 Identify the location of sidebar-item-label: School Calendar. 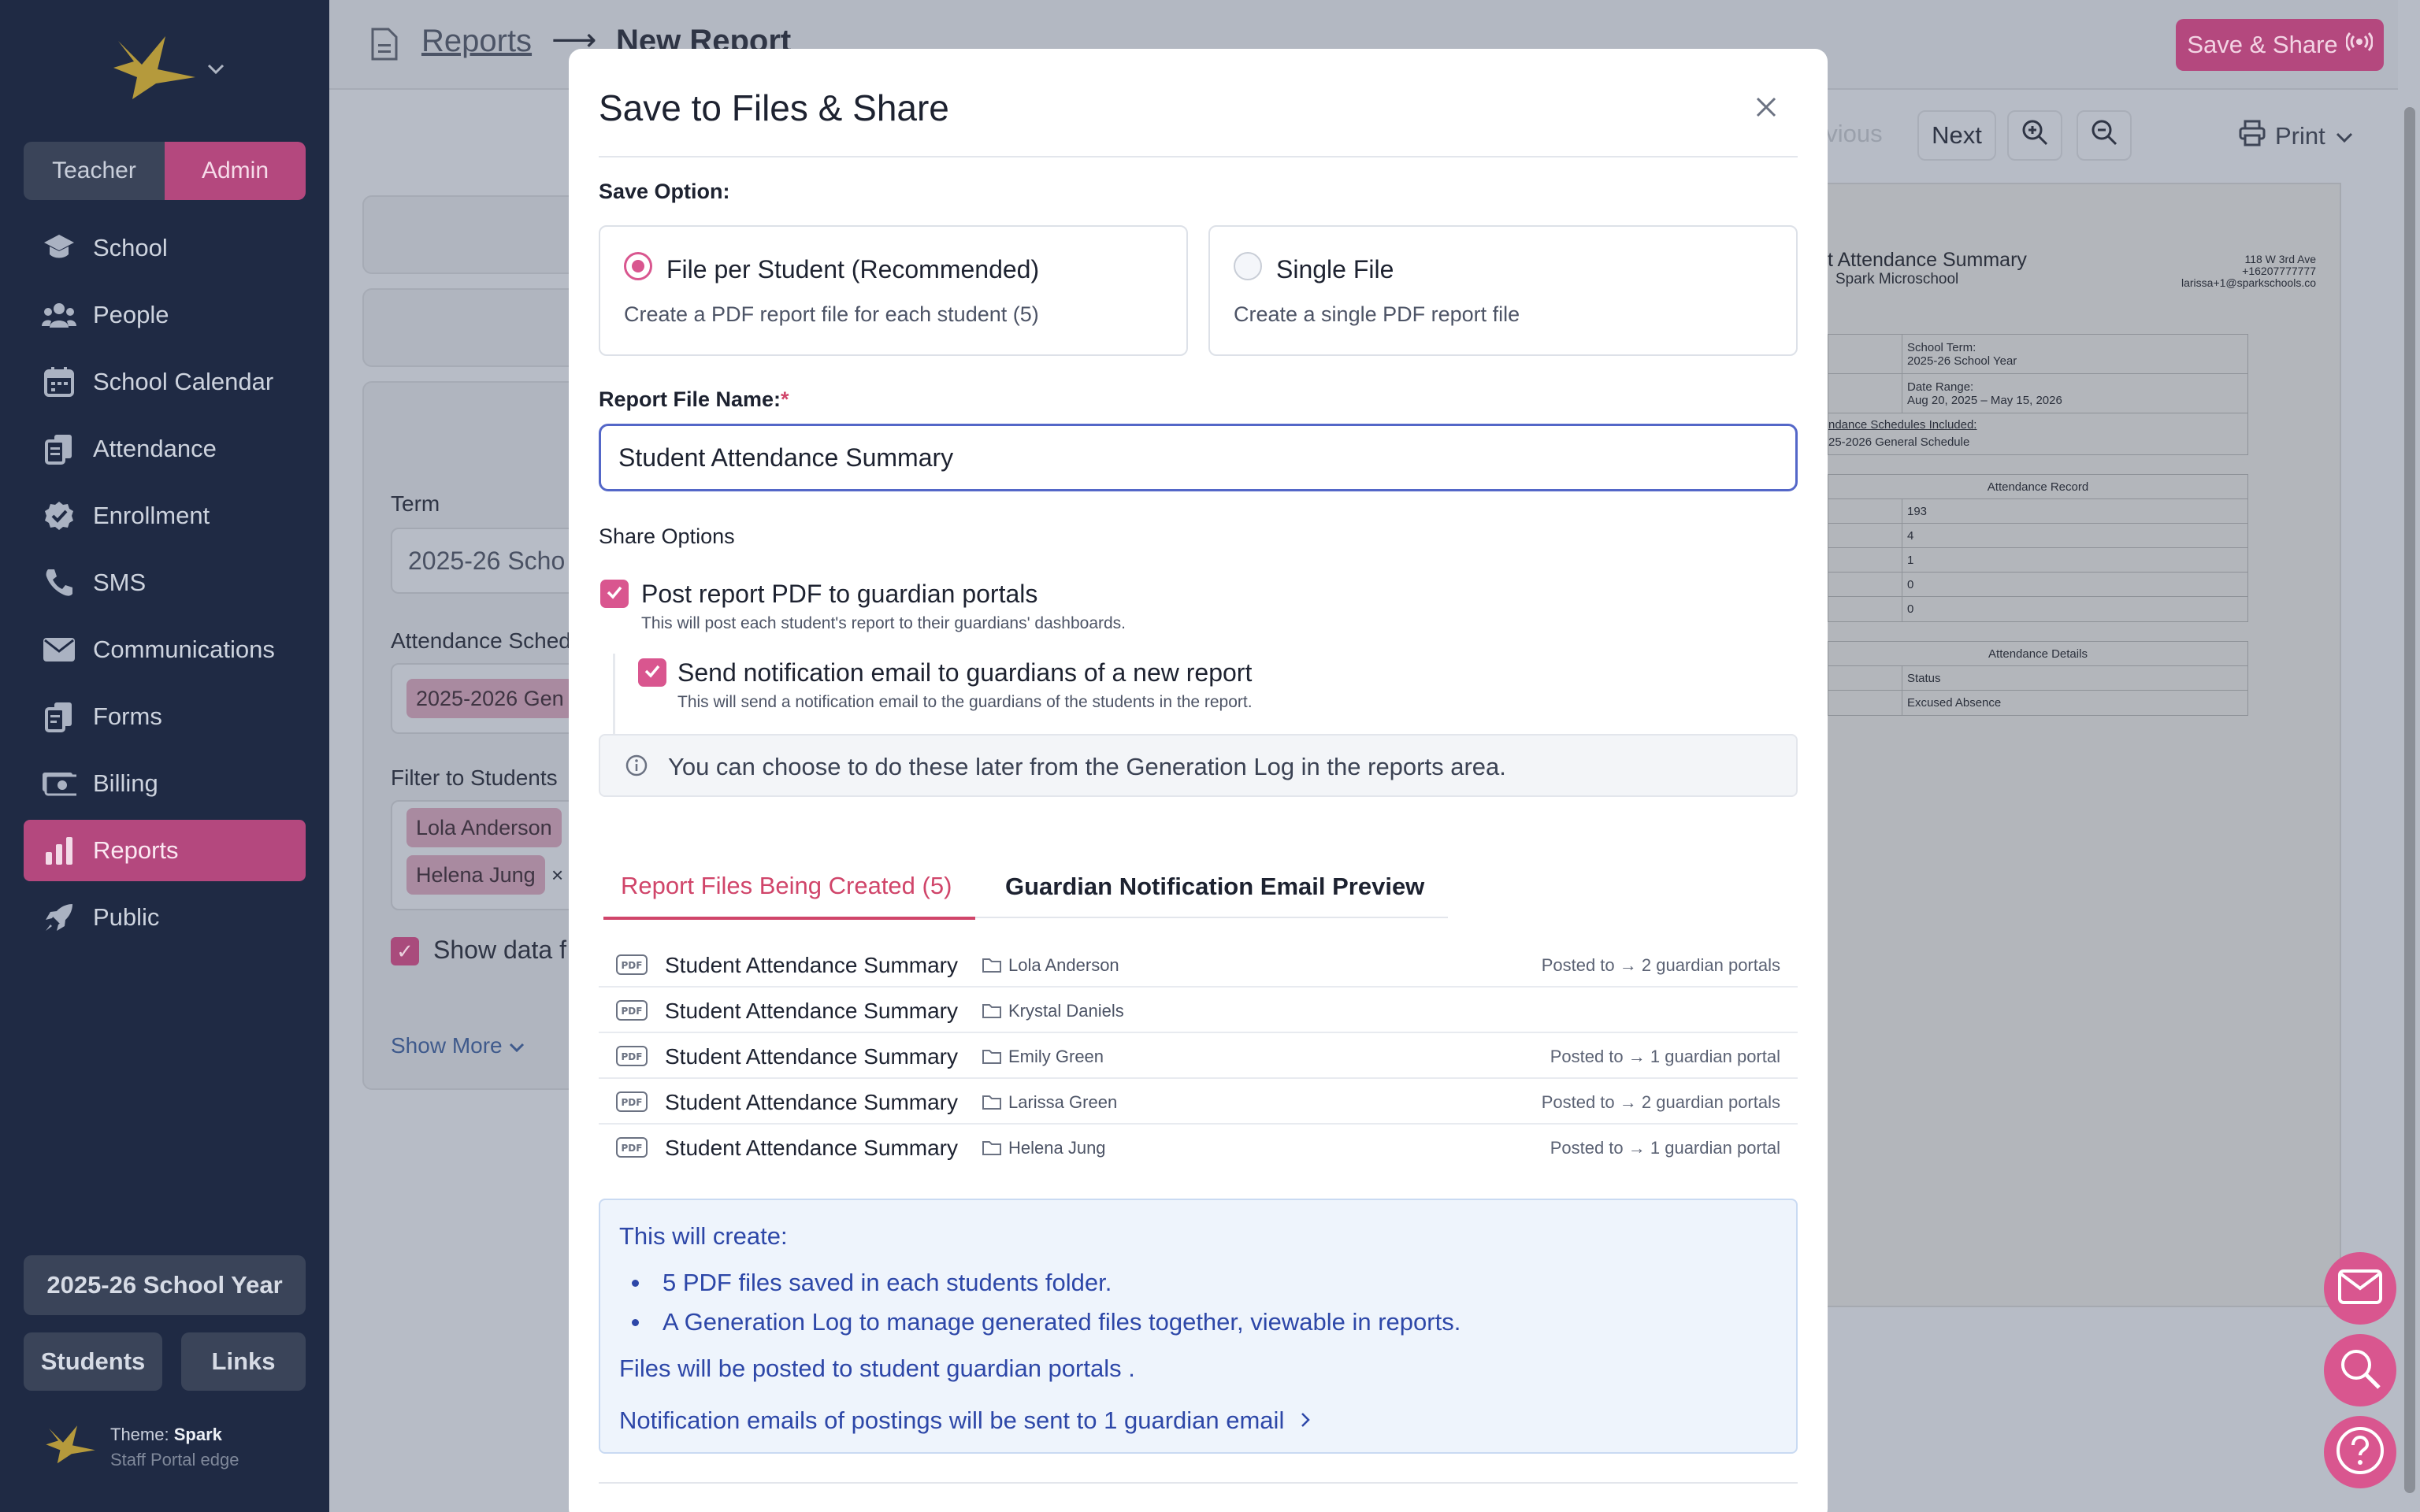
(183, 381).